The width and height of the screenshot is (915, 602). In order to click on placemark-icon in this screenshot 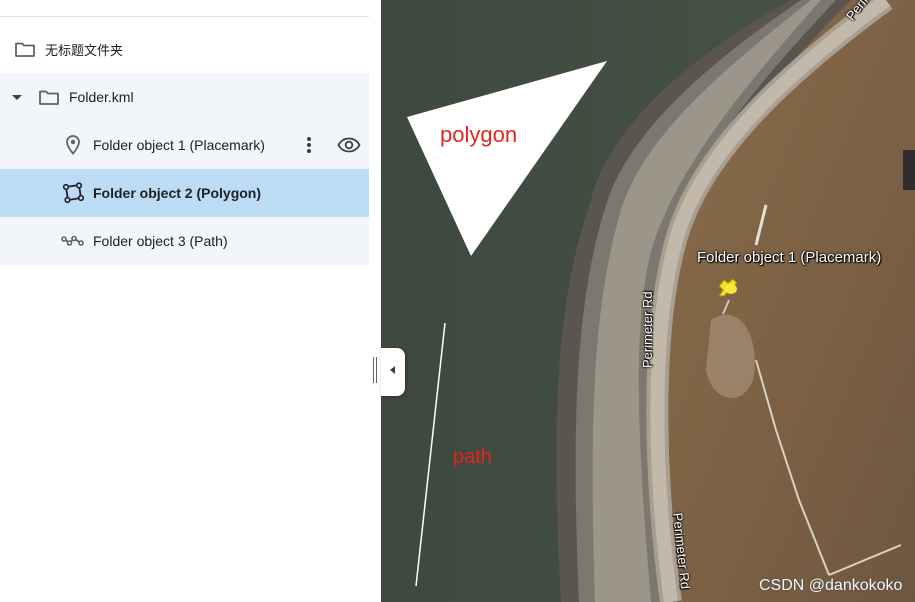, I will do `click(73, 145)`.